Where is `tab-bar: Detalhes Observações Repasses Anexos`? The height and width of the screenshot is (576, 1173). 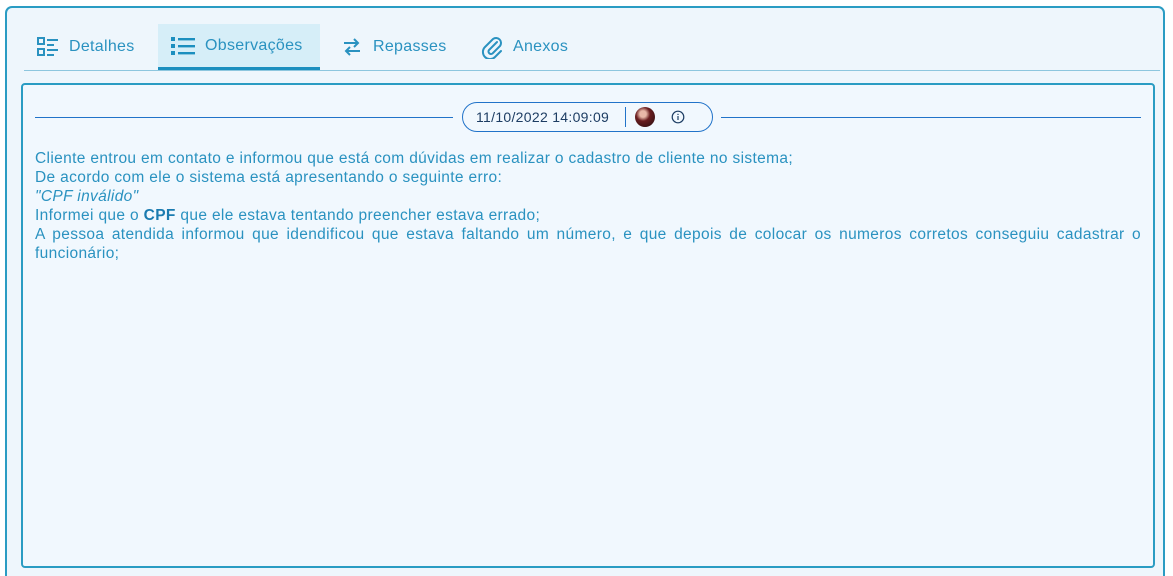 tab-bar: Detalhes Observações Repasses Anexos is located at coordinates (592, 47).